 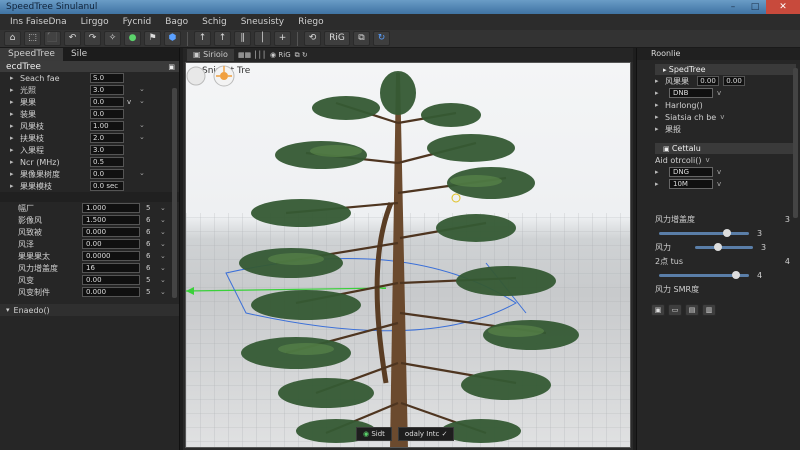 What do you see at coordinates (111, 268) in the screenshot?
I see `numeric-field: 16` at bounding box center [111, 268].